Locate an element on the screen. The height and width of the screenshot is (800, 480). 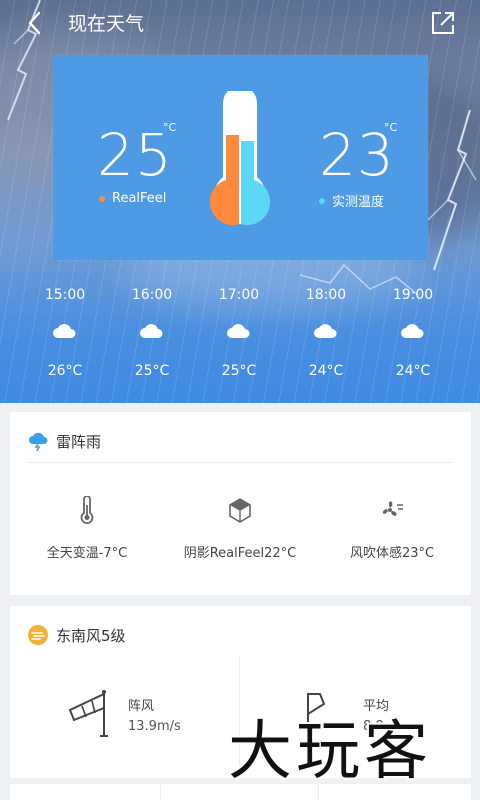
chevron-left-icon is located at coordinates (35, 23).